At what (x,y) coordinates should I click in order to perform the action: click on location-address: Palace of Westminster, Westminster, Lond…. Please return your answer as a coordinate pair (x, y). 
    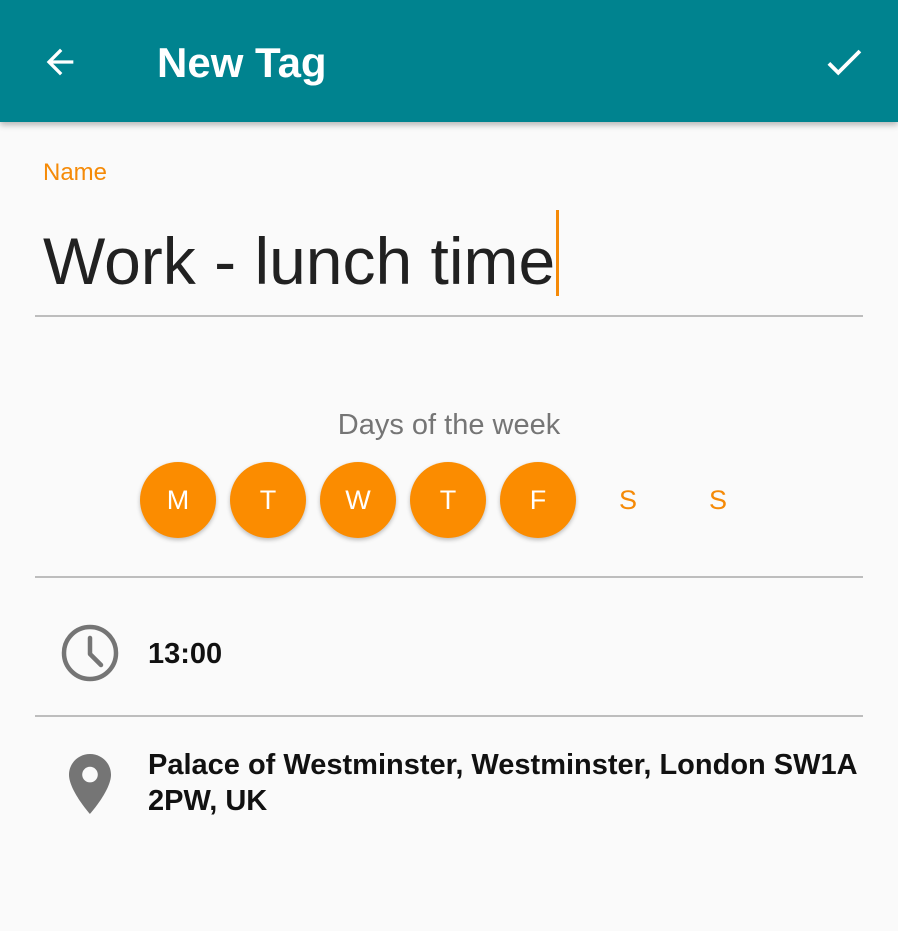
    Looking at the image, I should click on (508, 783).